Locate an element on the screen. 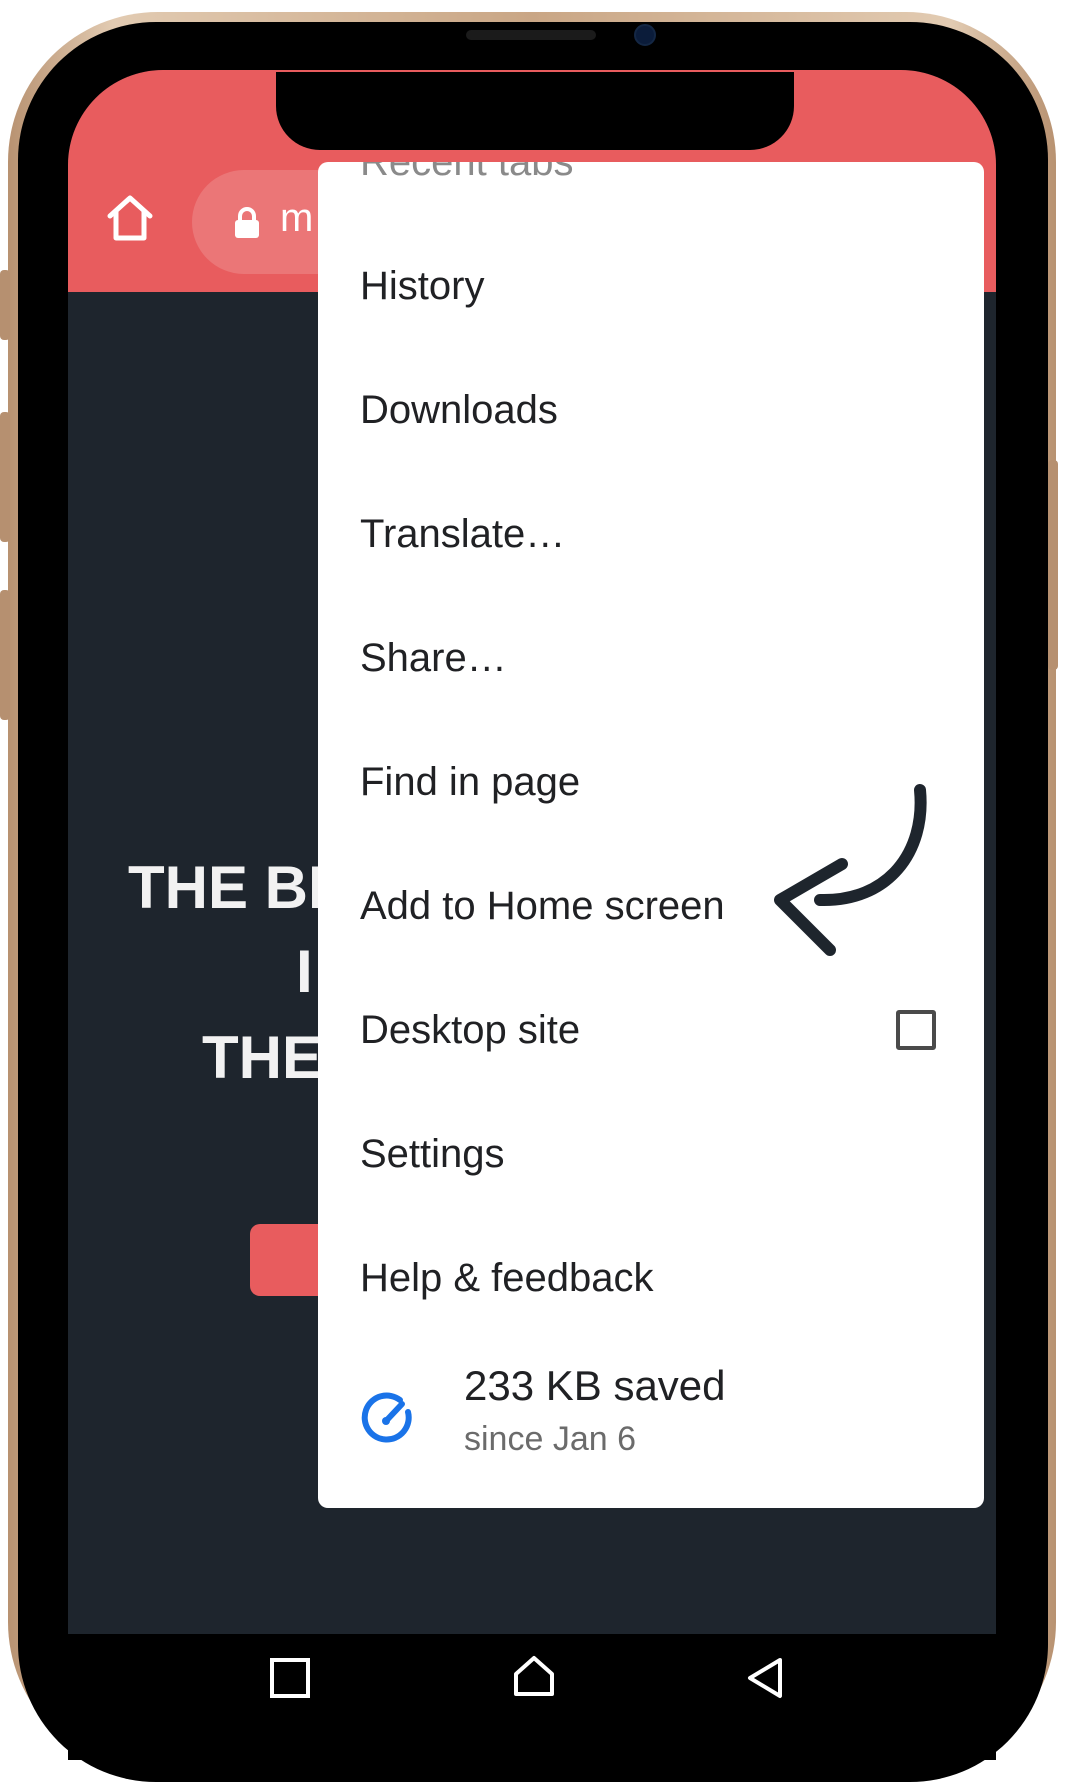 The height and width of the screenshot is (1782, 1066). hero-text-line-1: THE BI is located at coordinates (226, 887).